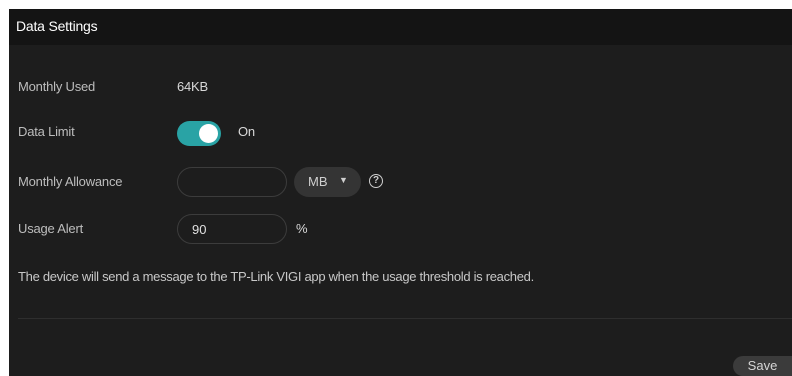  Describe the element at coordinates (302, 228) in the screenshot. I see `usage-alert-unit: %` at that location.